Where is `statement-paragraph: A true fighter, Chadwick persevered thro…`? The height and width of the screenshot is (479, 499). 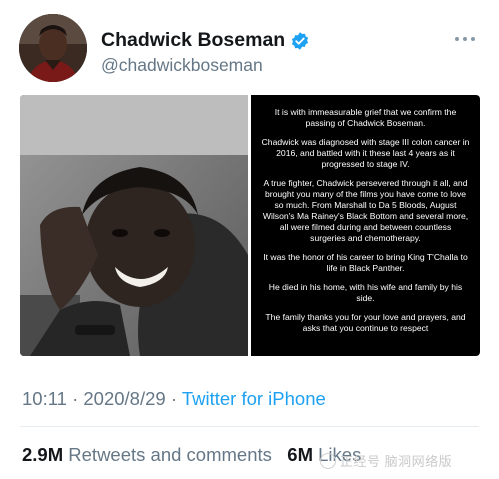
statement-paragraph: A true fighter, Chadwick persevered thro… is located at coordinates (365, 210).